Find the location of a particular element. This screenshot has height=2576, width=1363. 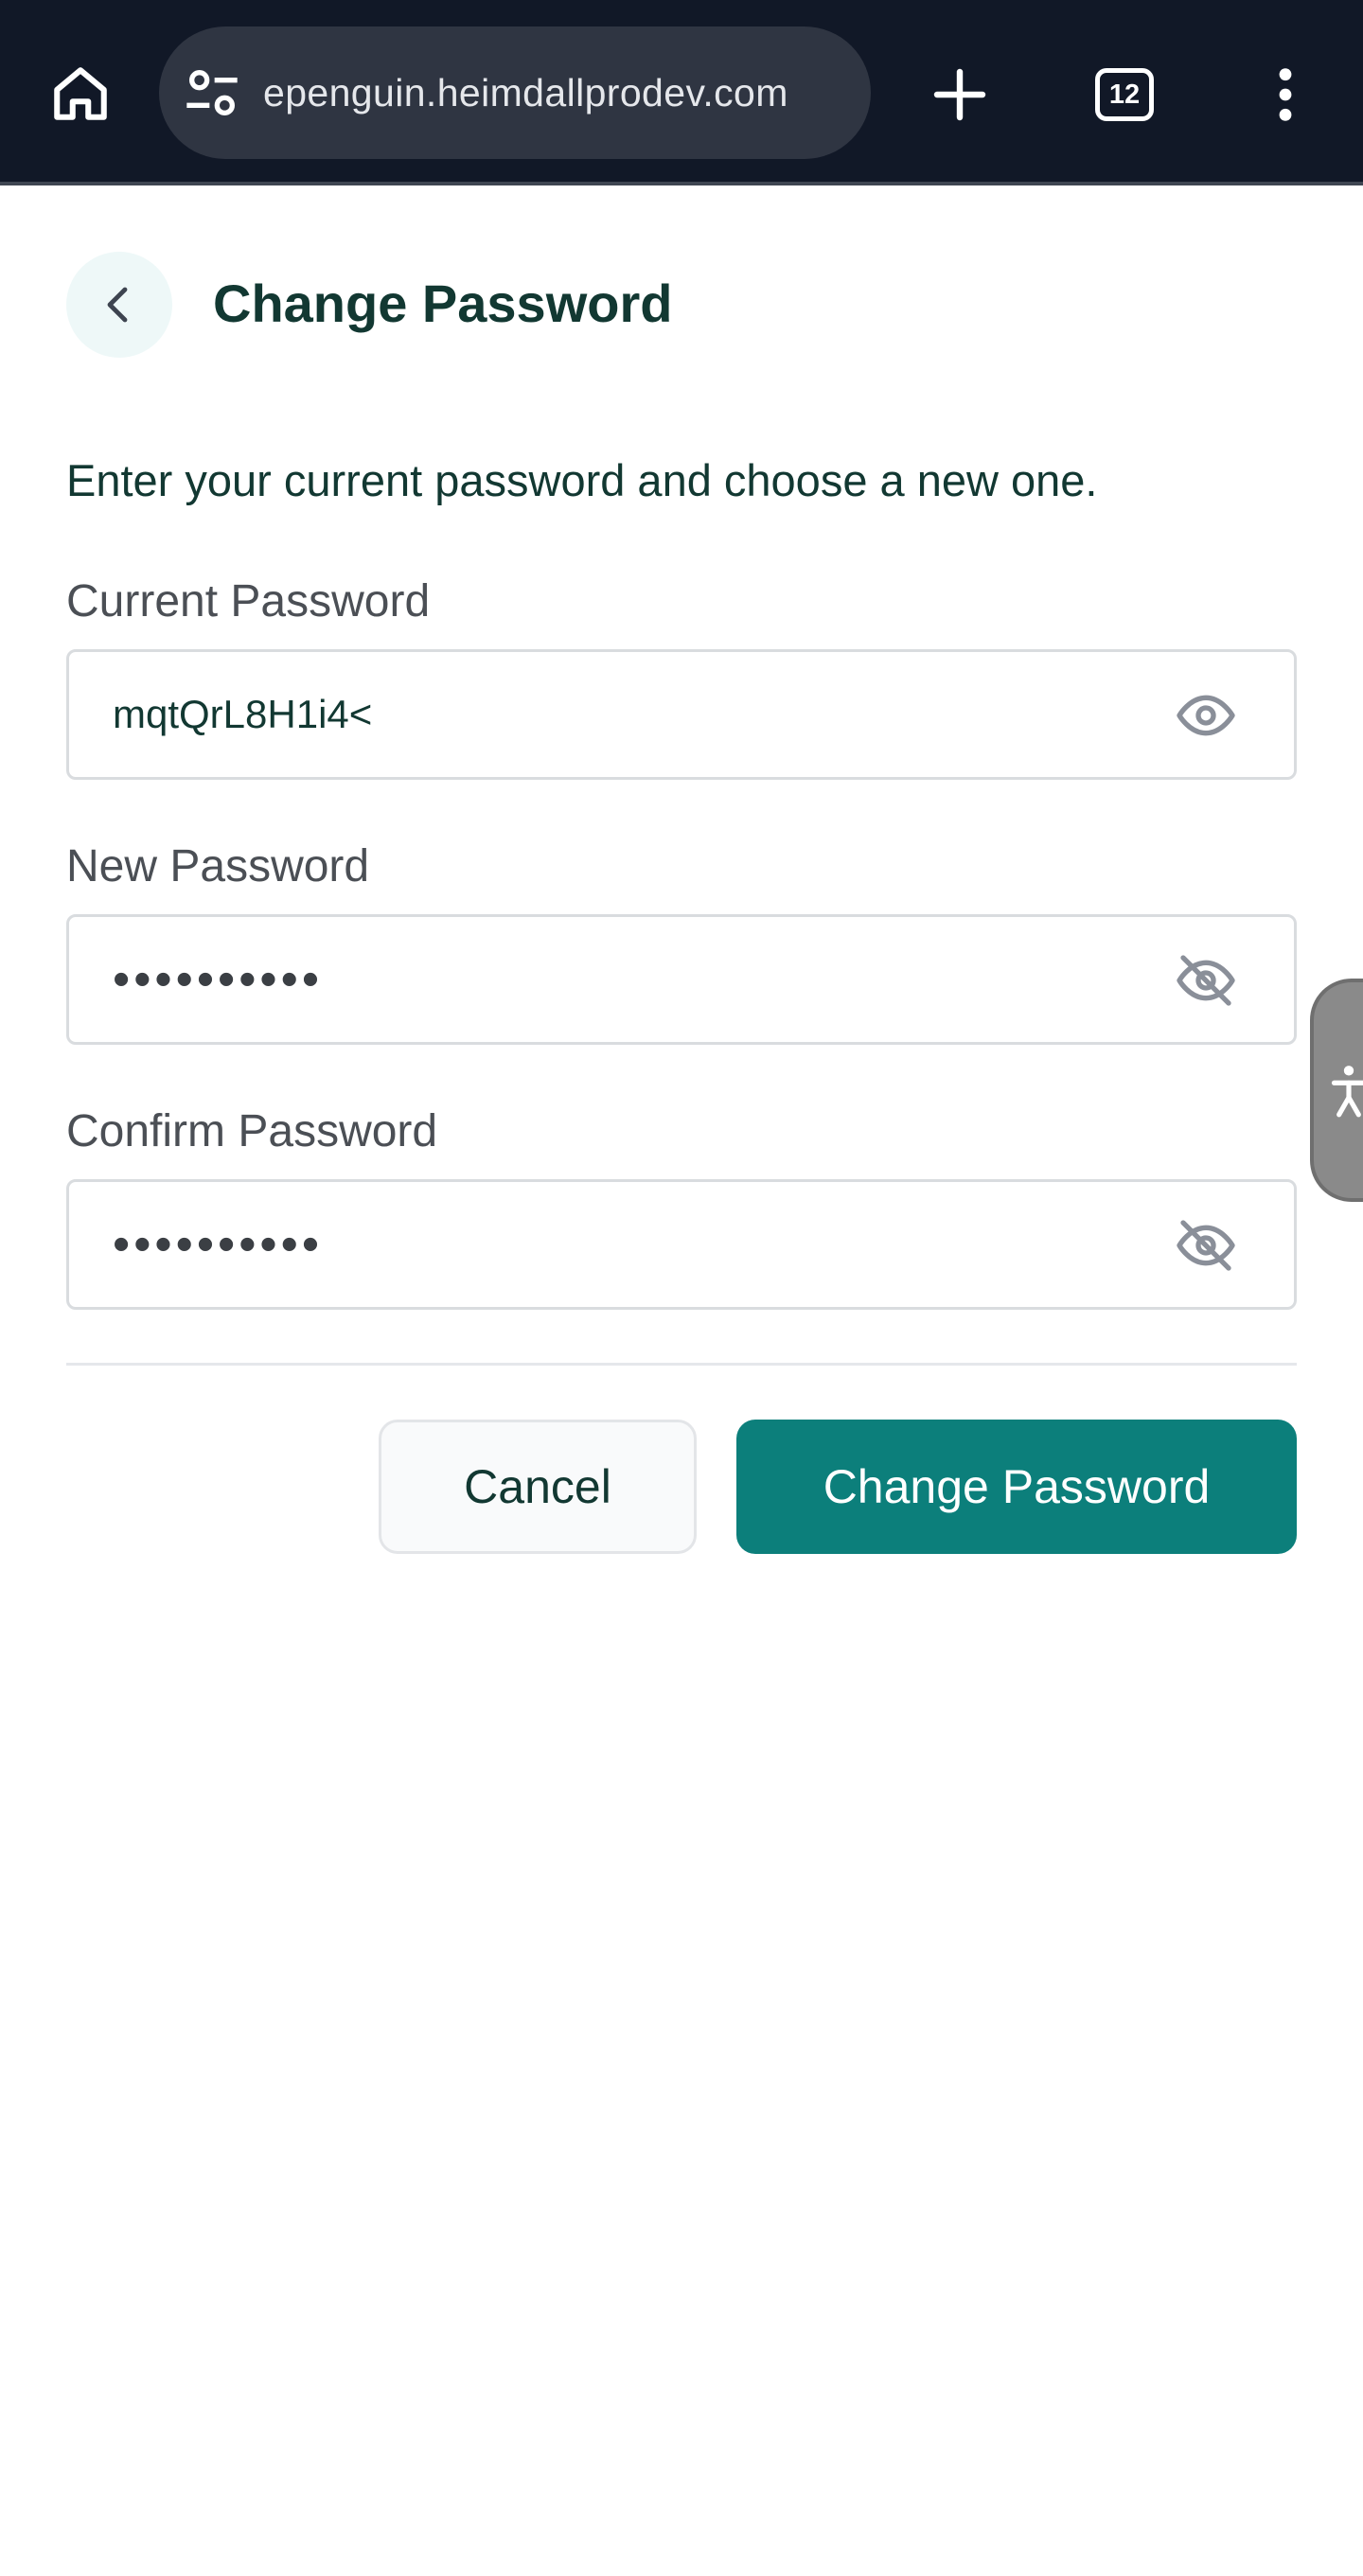

eye-icon is located at coordinates (1206, 715).